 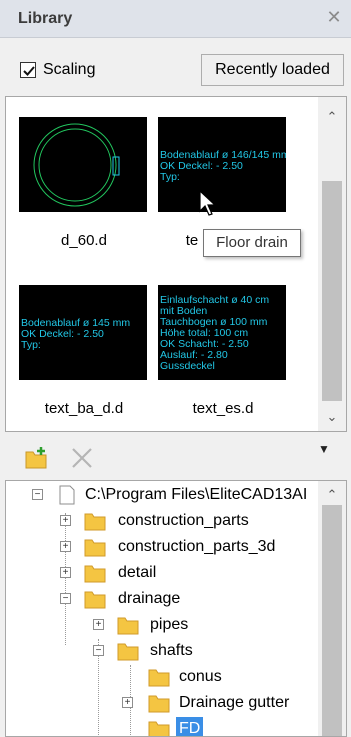 I want to click on new-folder-icon, so click(x=38, y=458).